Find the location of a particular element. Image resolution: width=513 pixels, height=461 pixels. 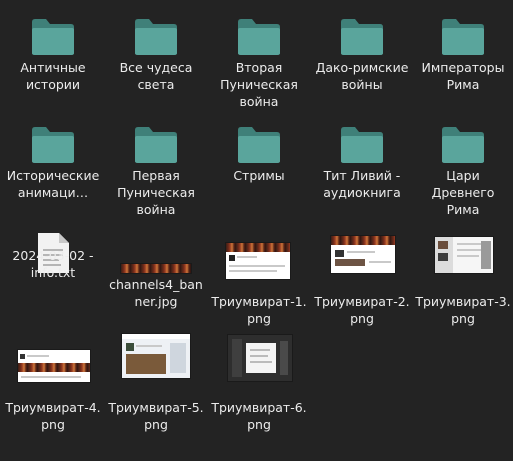

file-name: Триумвират-1.png is located at coordinates (259, 310).